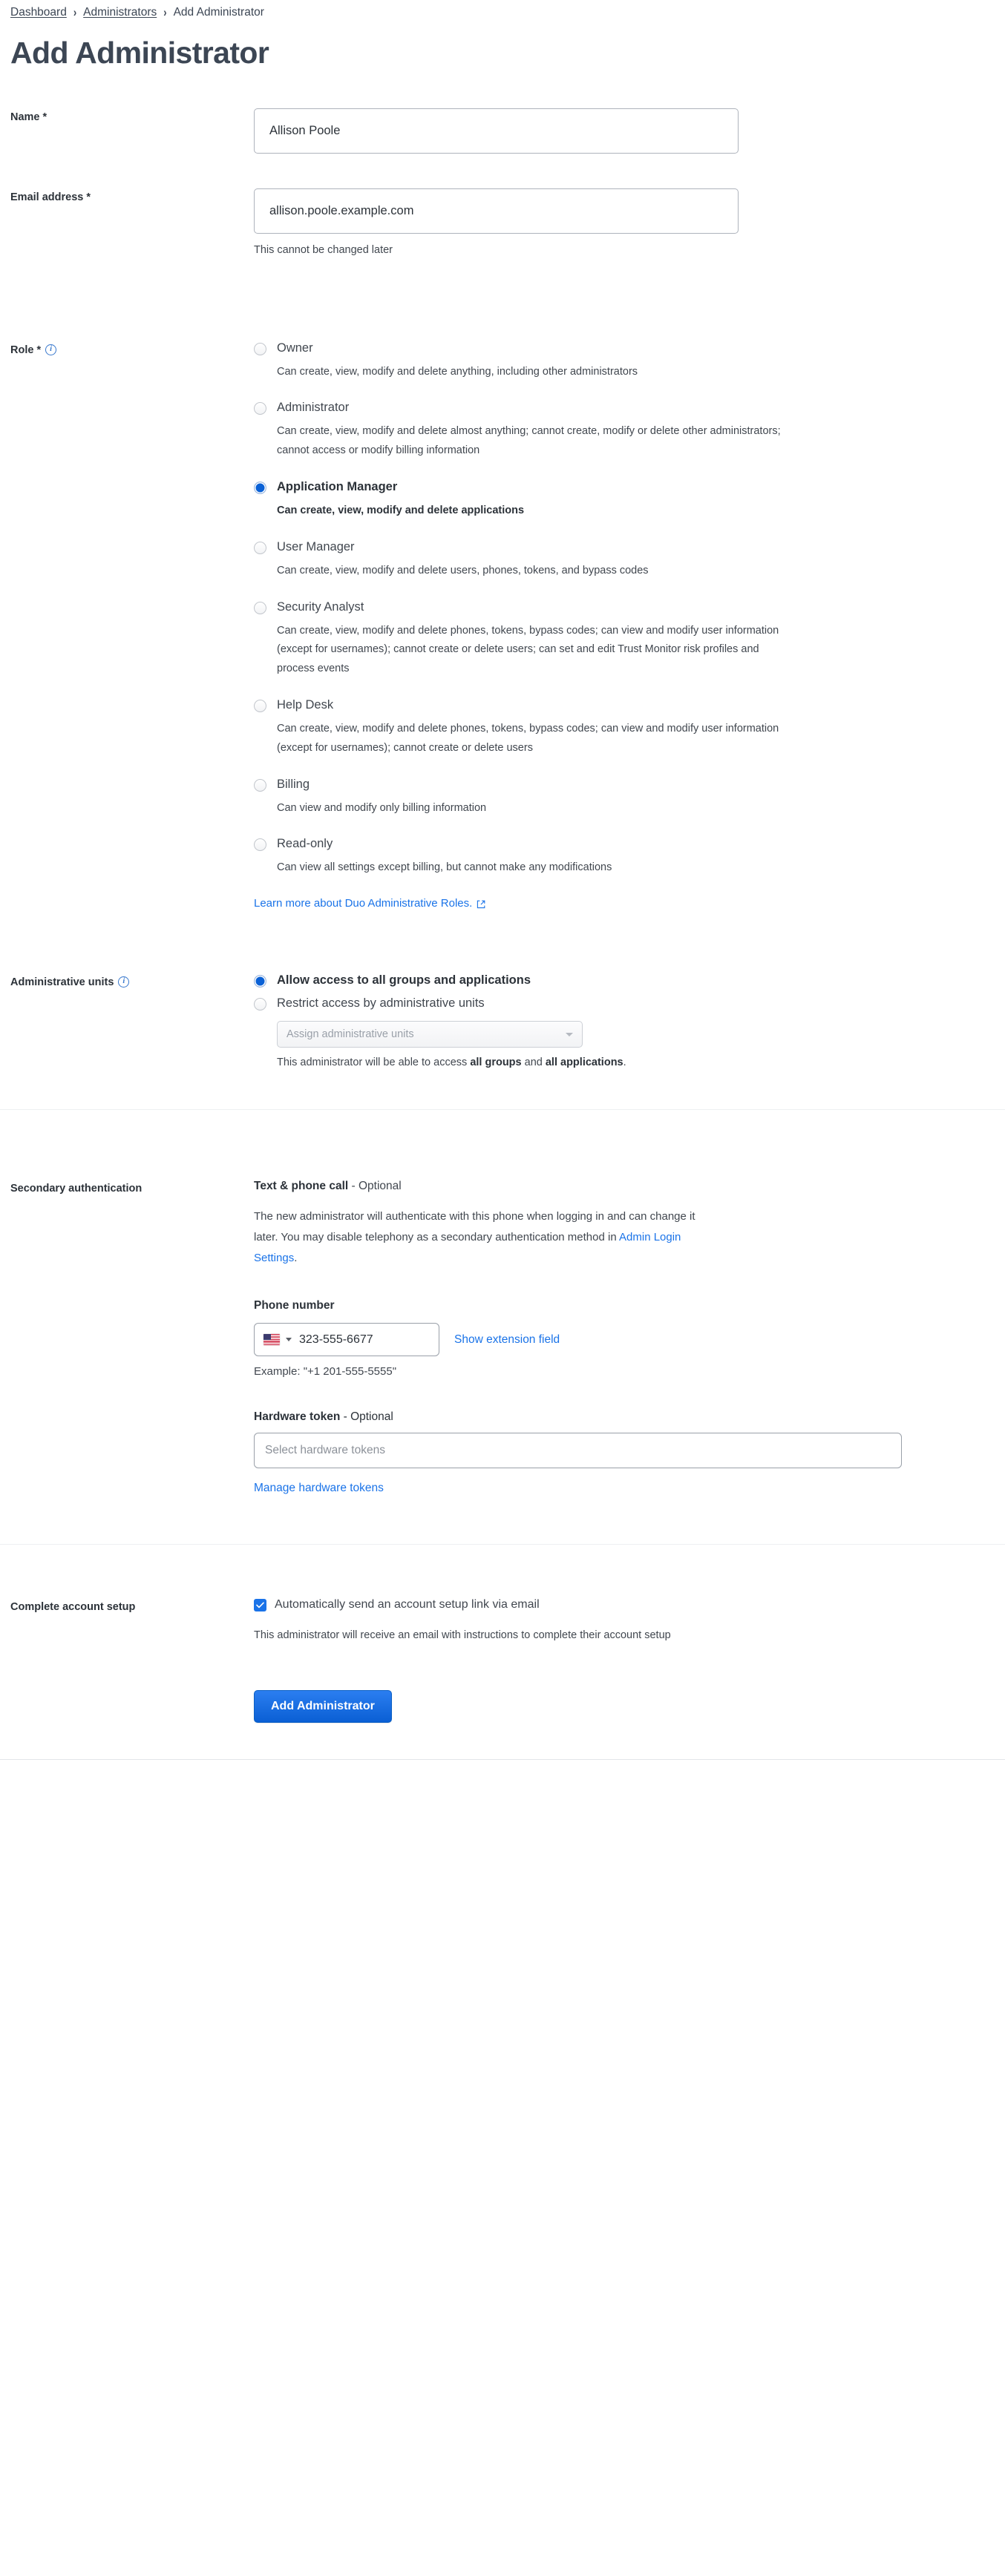  What do you see at coordinates (139, 52) in the screenshot?
I see `page-title: Add Administrator` at bounding box center [139, 52].